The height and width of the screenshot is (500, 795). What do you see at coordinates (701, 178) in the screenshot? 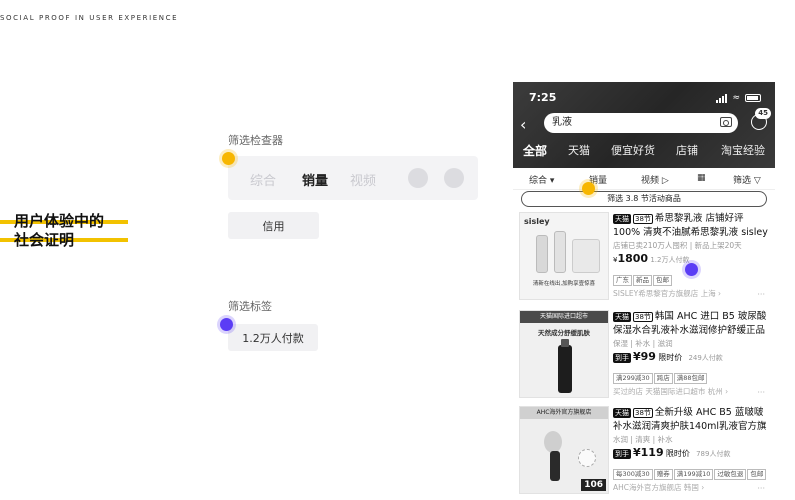
I see `grid-view-icon: ▦` at bounding box center [701, 178].